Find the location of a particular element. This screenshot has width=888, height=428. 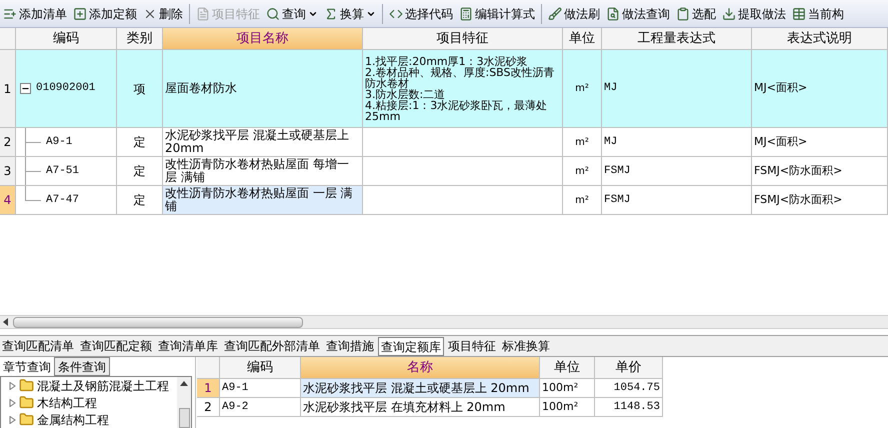

toolbar-button: 选择代码 is located at coordinates (421, 13).